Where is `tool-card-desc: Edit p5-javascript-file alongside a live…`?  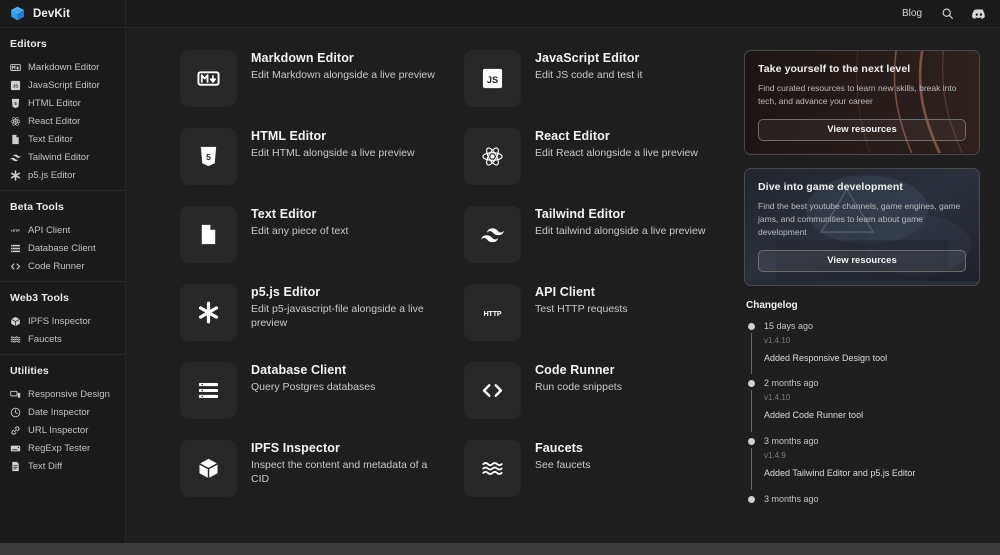 tool-card-desc: Edit p5-javascript-file alongside a live… is located at coordinates (337, 316).